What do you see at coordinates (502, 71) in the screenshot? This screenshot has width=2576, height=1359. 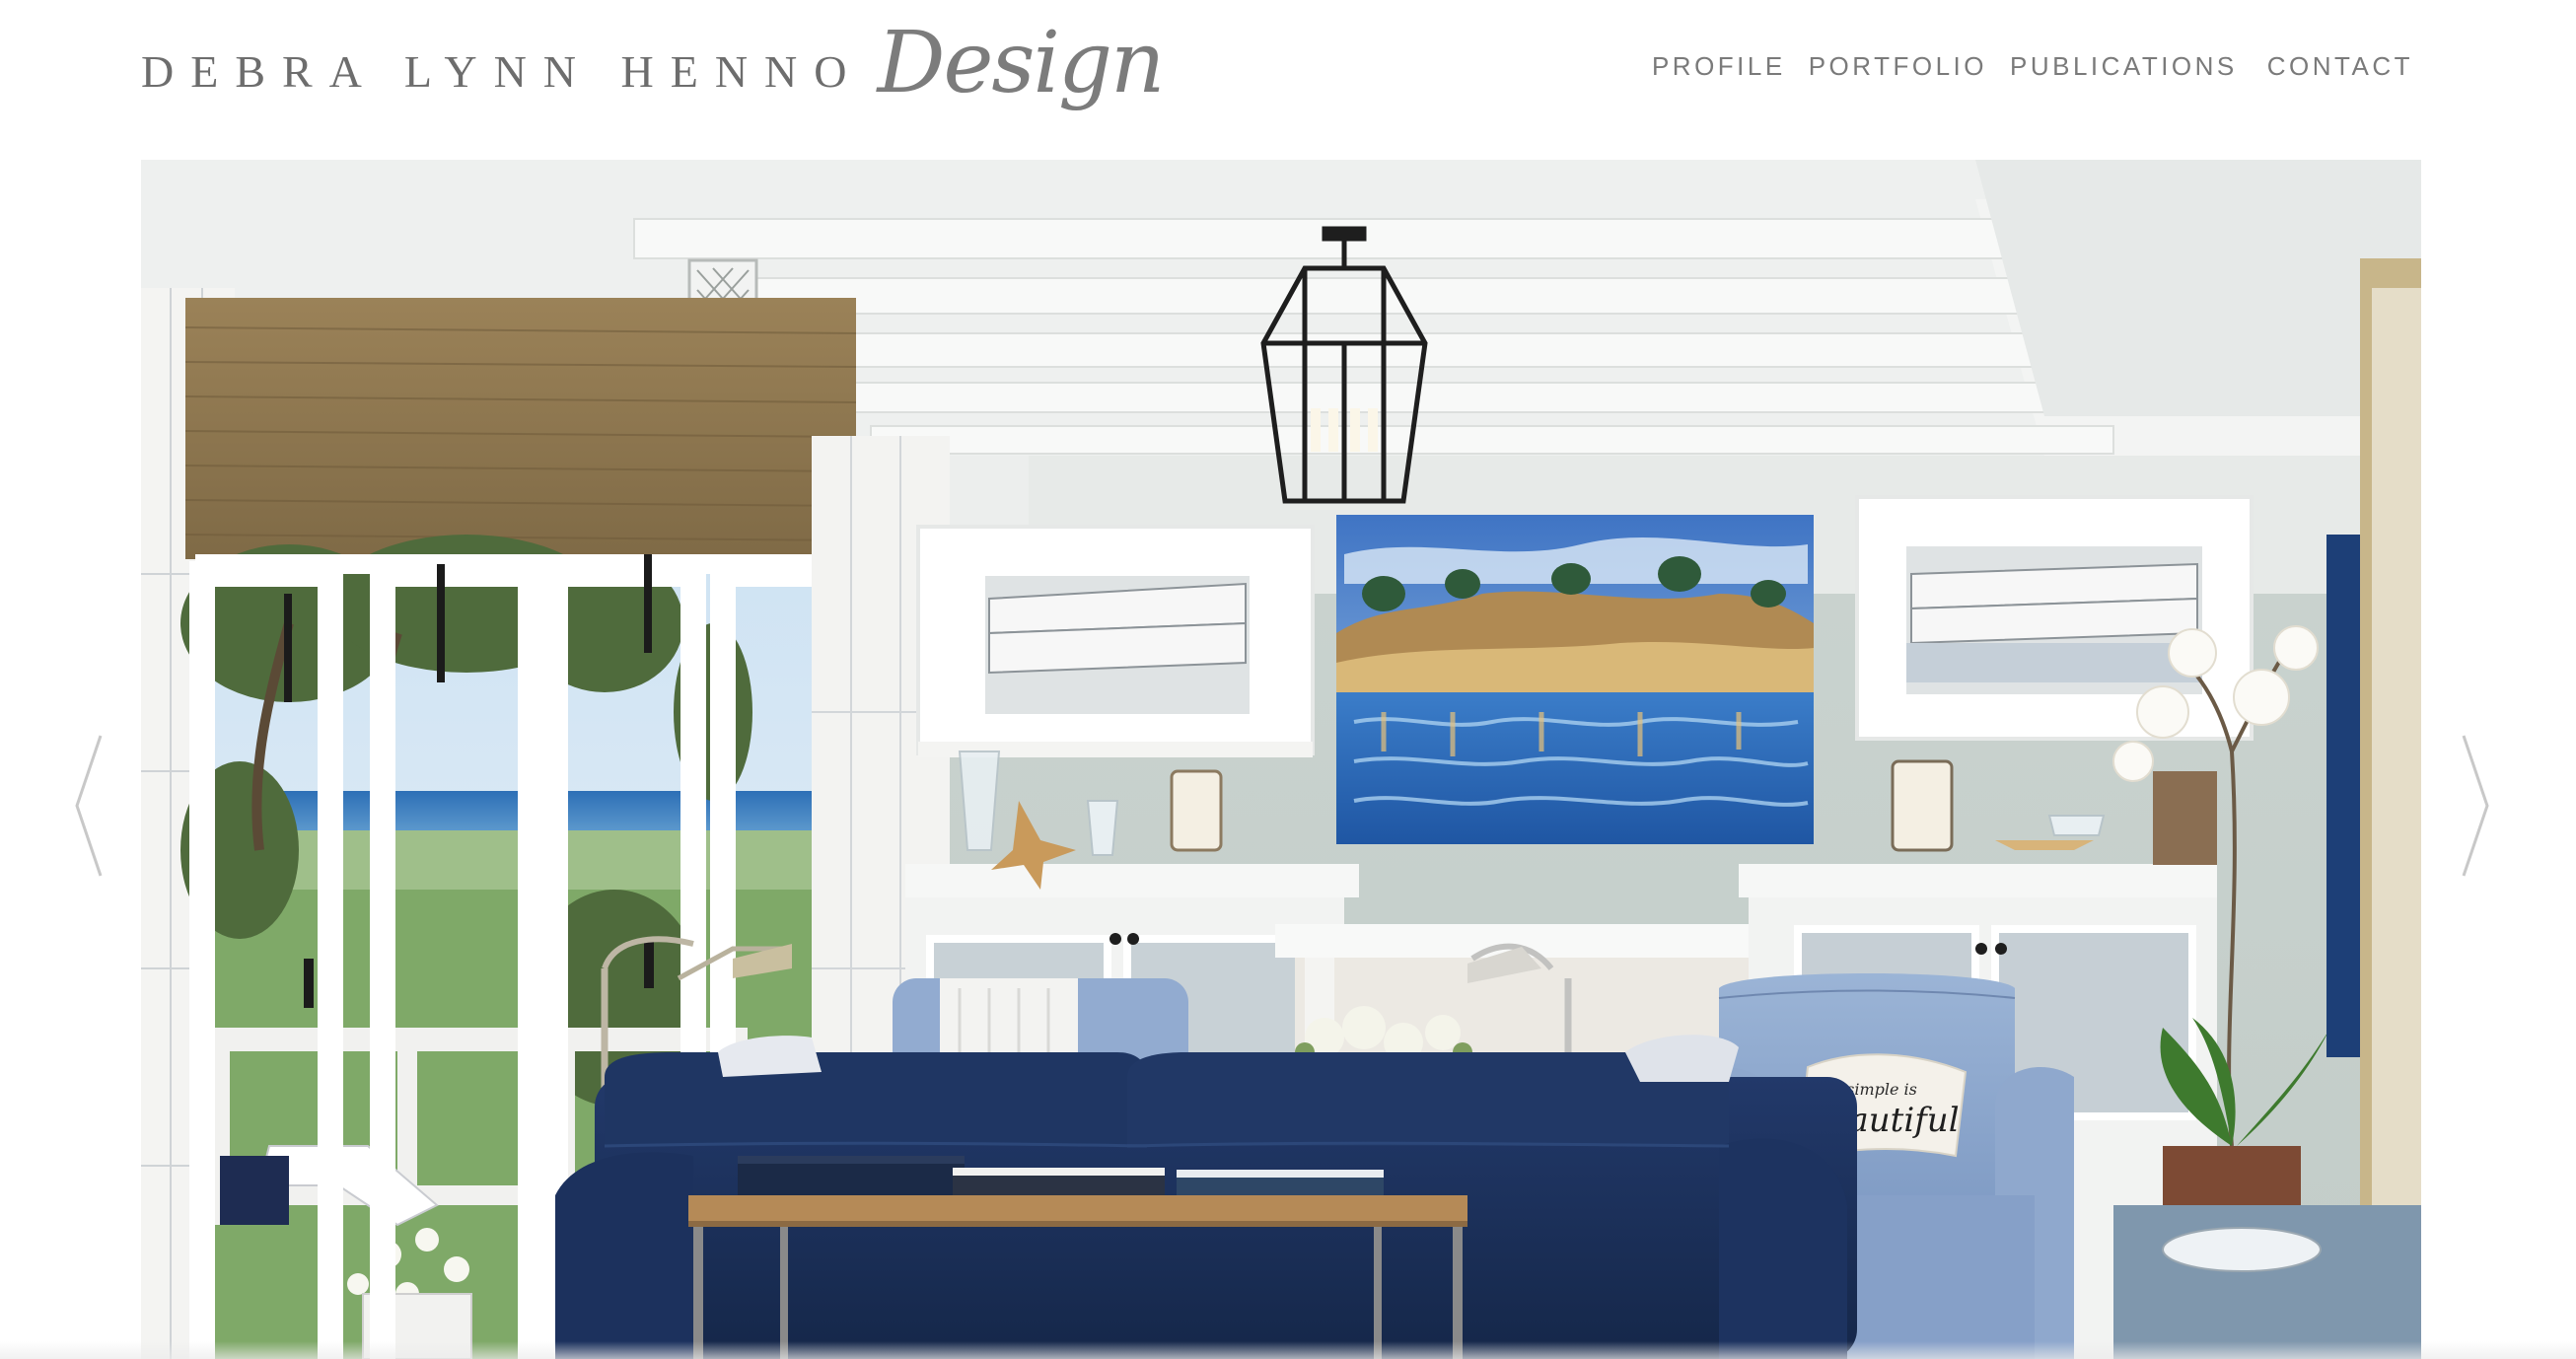 I see `logo-name: DEBRA LYNN HENNO` at bounding box center [502, 71].